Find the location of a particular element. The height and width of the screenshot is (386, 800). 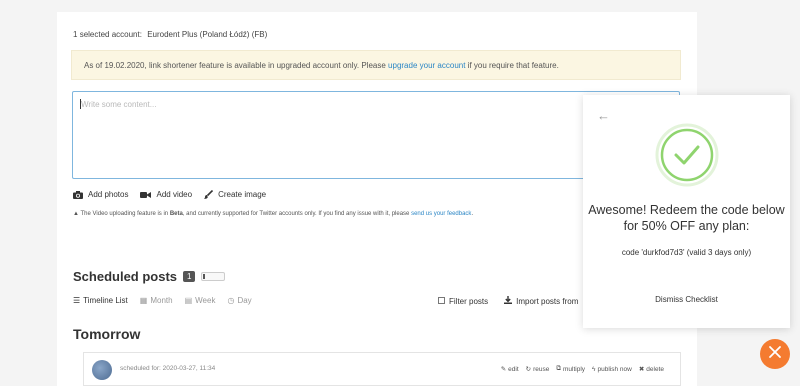

camera-icon is located at coordinates (78, 194).